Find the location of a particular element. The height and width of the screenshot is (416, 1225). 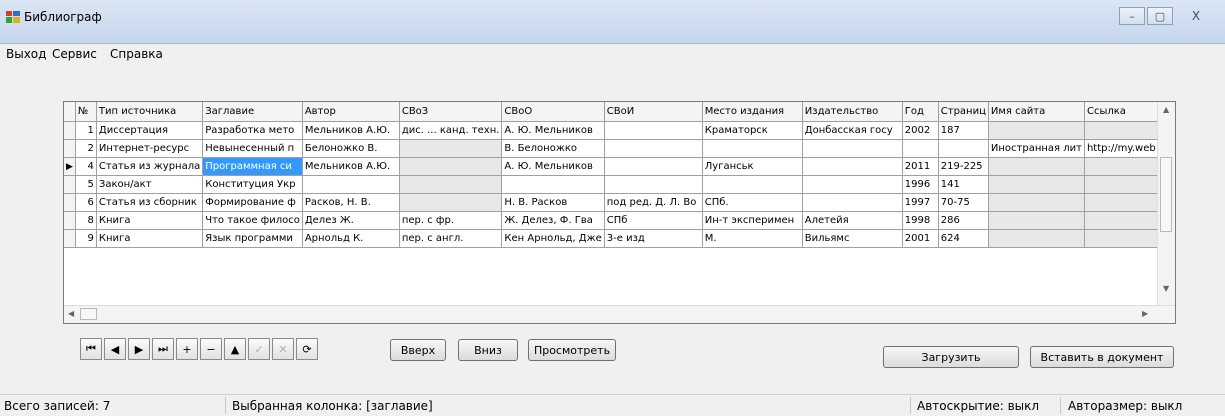

table-cell: 2002 is located at coordinates (920, 130).